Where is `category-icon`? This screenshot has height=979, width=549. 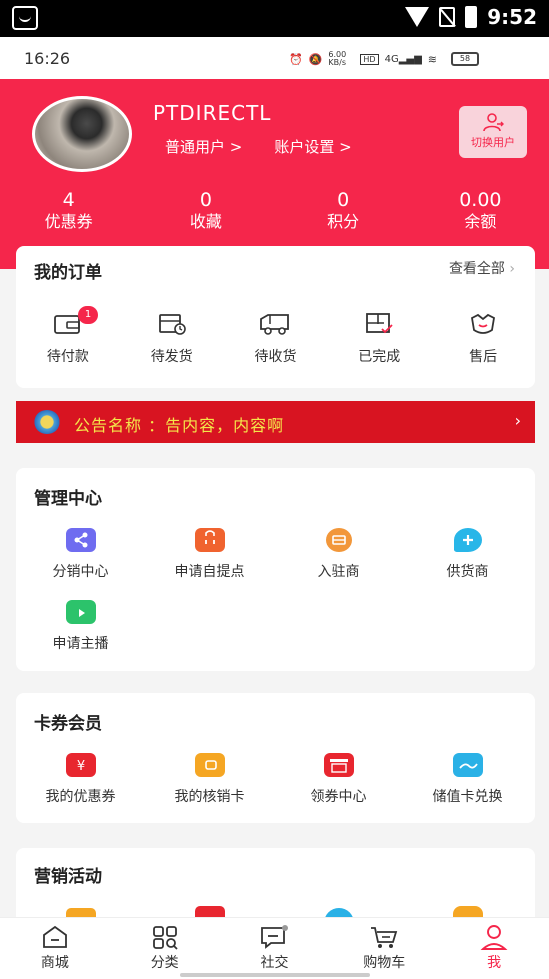 category-icon is located at coordinates (165, 938).